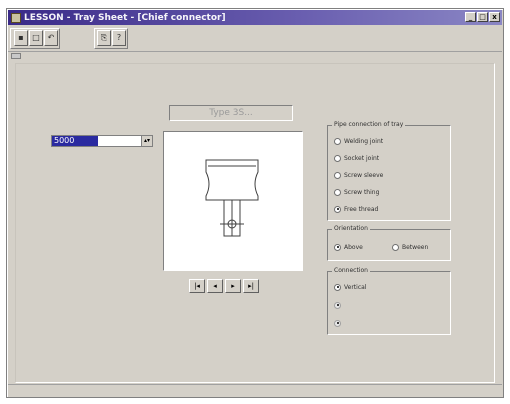 This screenshot has width=510, height=404. What do you see at coordinates (197, 286) in the screenshot?
I see `first-button: |◂` at bounding box center [197, 286].